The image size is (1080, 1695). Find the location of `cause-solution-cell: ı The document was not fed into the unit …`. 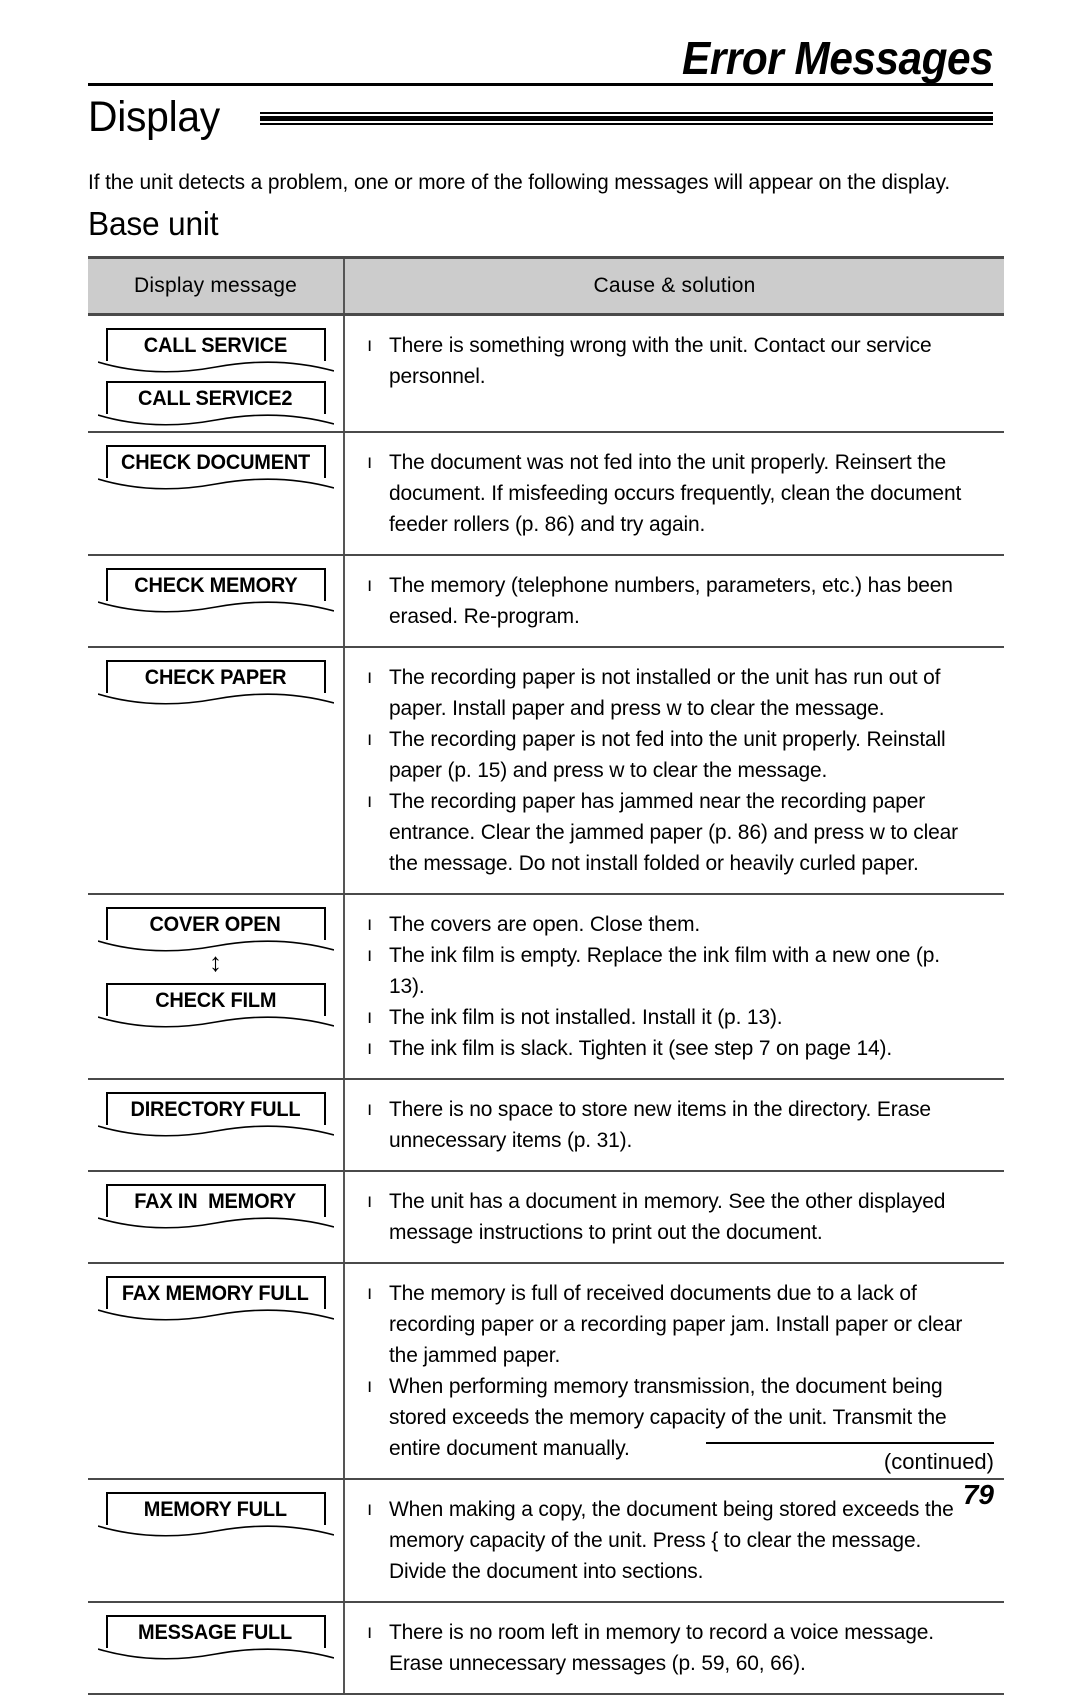

cause-solution-cell: ı The document was not fed into the unit … is located at coordinates (674, 493).